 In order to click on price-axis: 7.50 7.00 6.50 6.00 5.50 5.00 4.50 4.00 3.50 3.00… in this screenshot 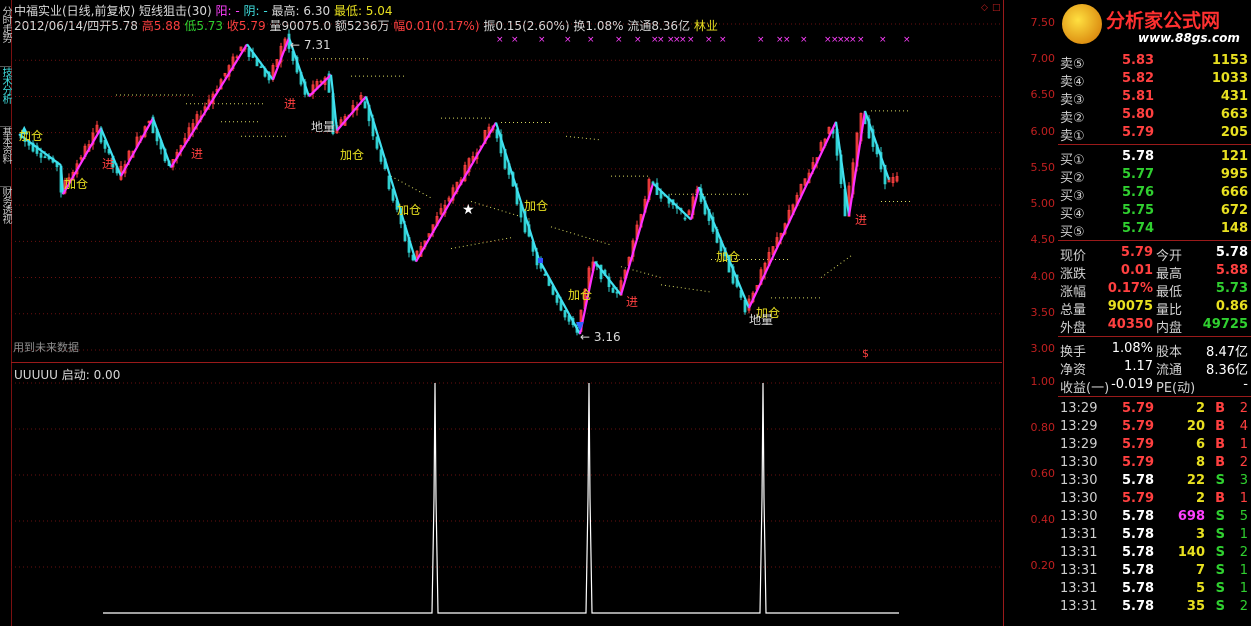, I will do `click(1031, 313)`.